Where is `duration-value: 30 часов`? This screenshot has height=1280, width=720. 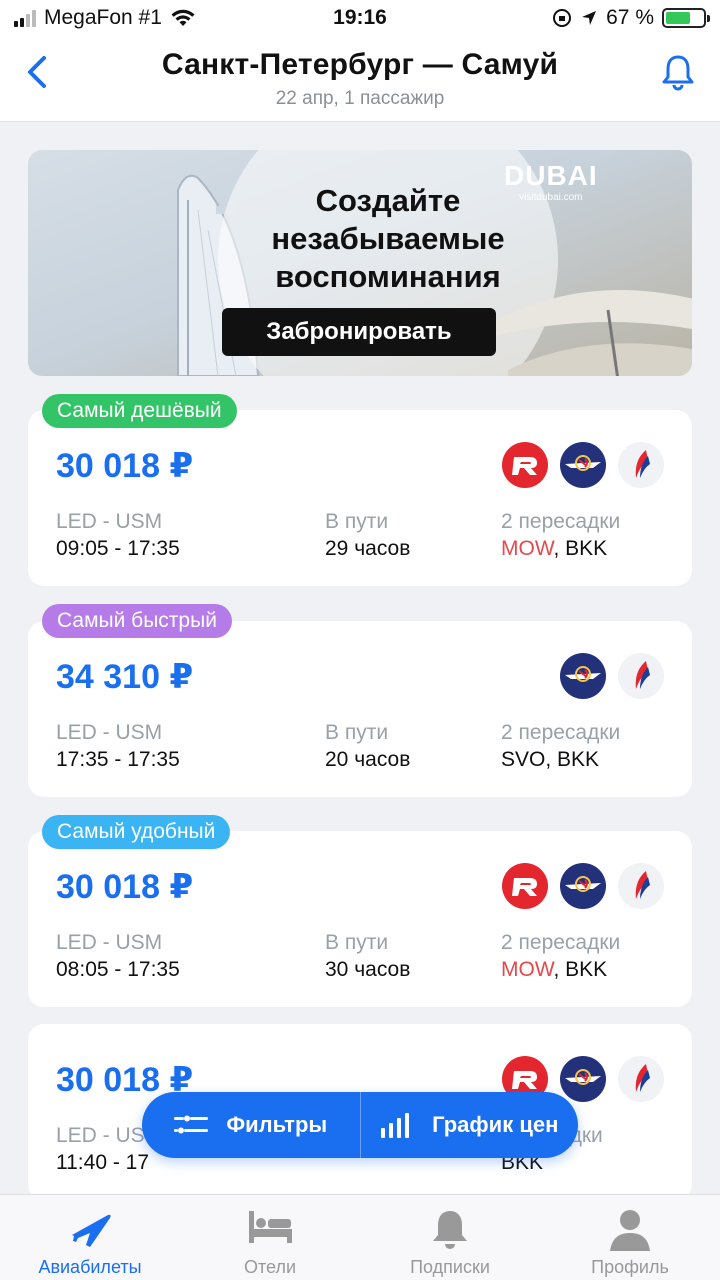 duration-value: 30 часов is located at coordinates (368, 969).